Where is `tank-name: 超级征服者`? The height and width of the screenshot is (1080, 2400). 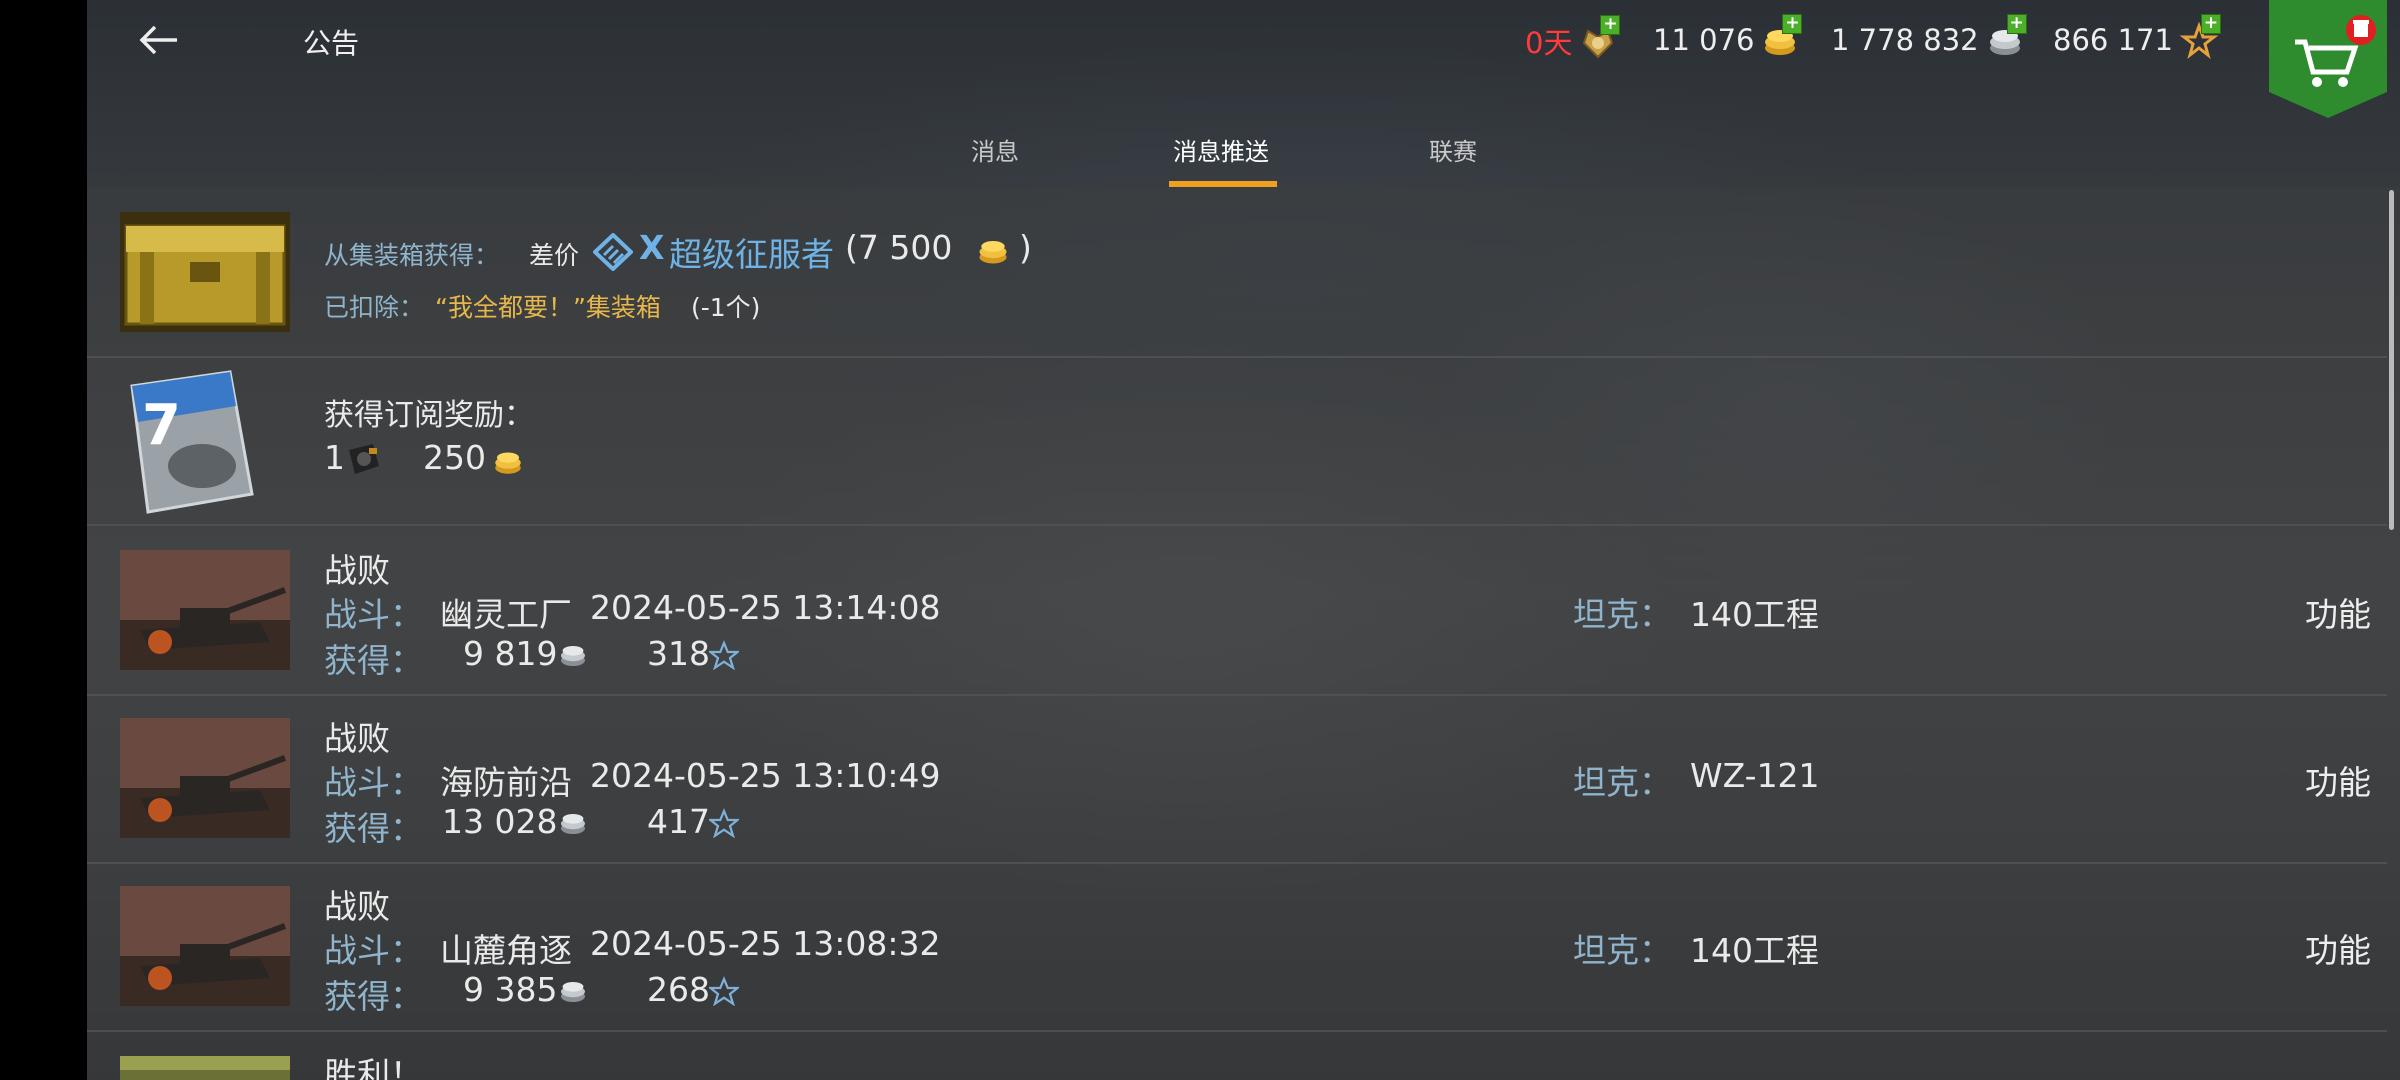
tank-name: 超级征服者 is located at coordinates (751, 254).